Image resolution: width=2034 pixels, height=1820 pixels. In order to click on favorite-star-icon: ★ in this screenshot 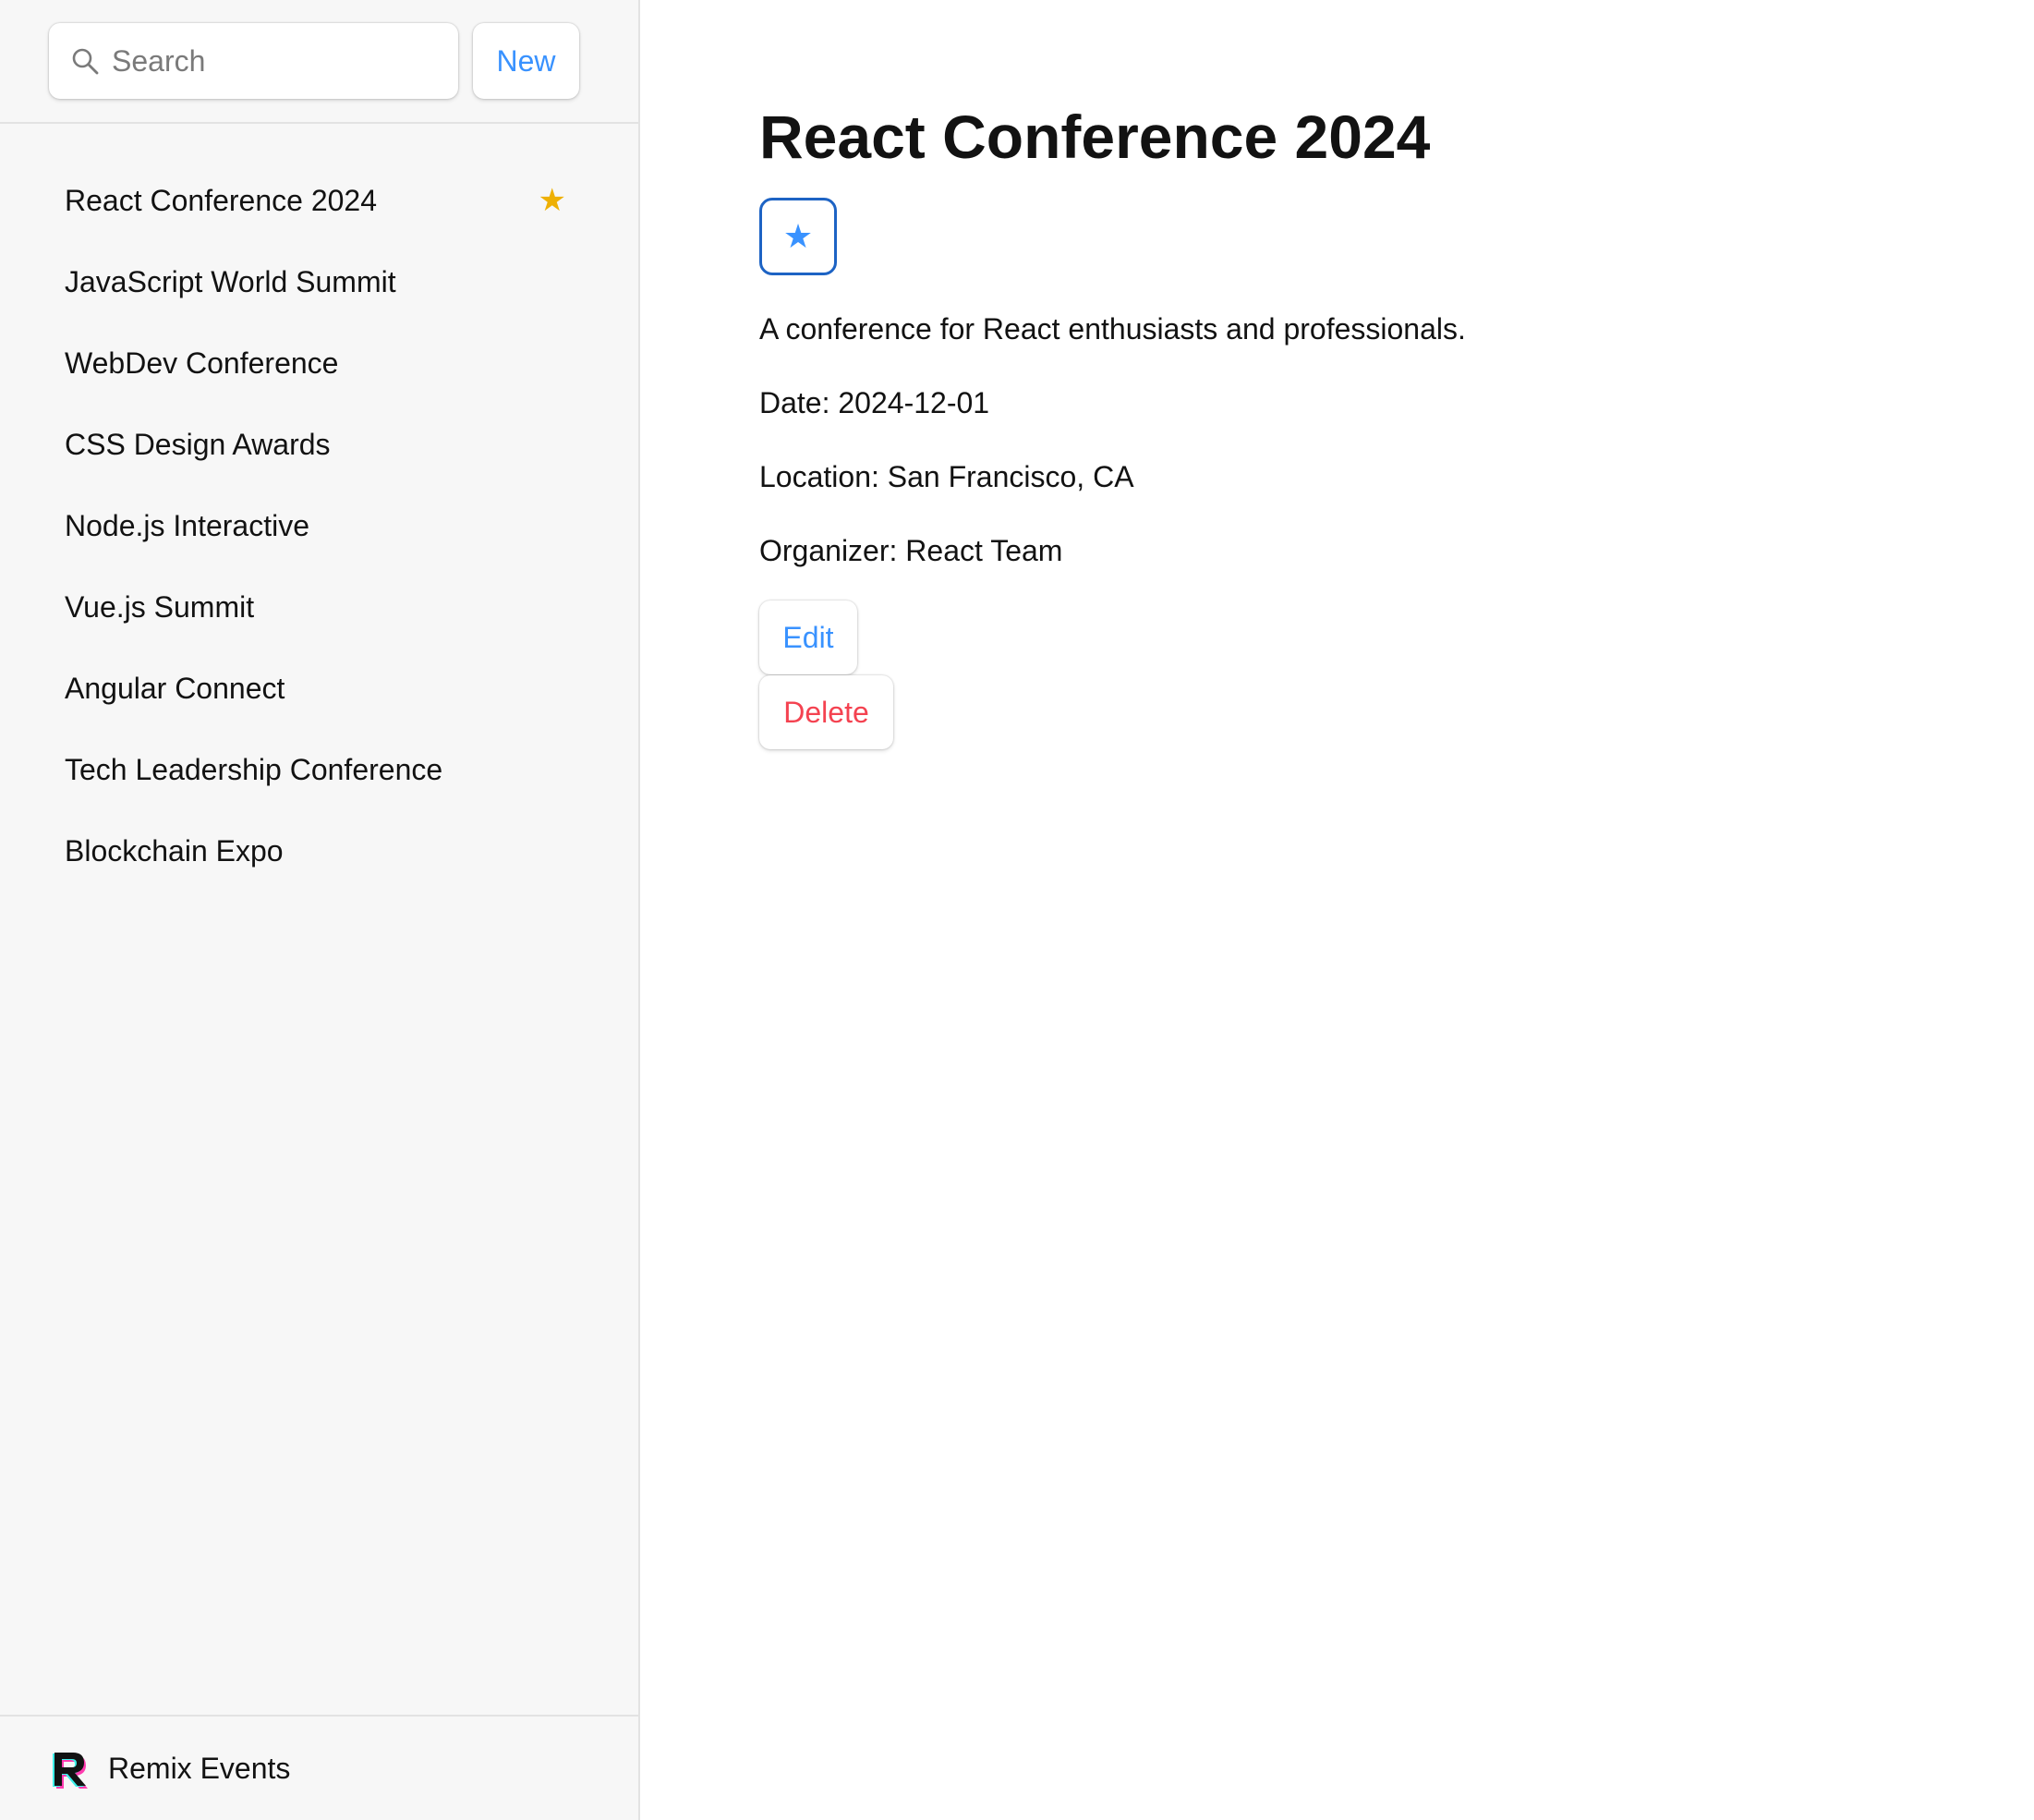, I will do `click(552, 200)`.